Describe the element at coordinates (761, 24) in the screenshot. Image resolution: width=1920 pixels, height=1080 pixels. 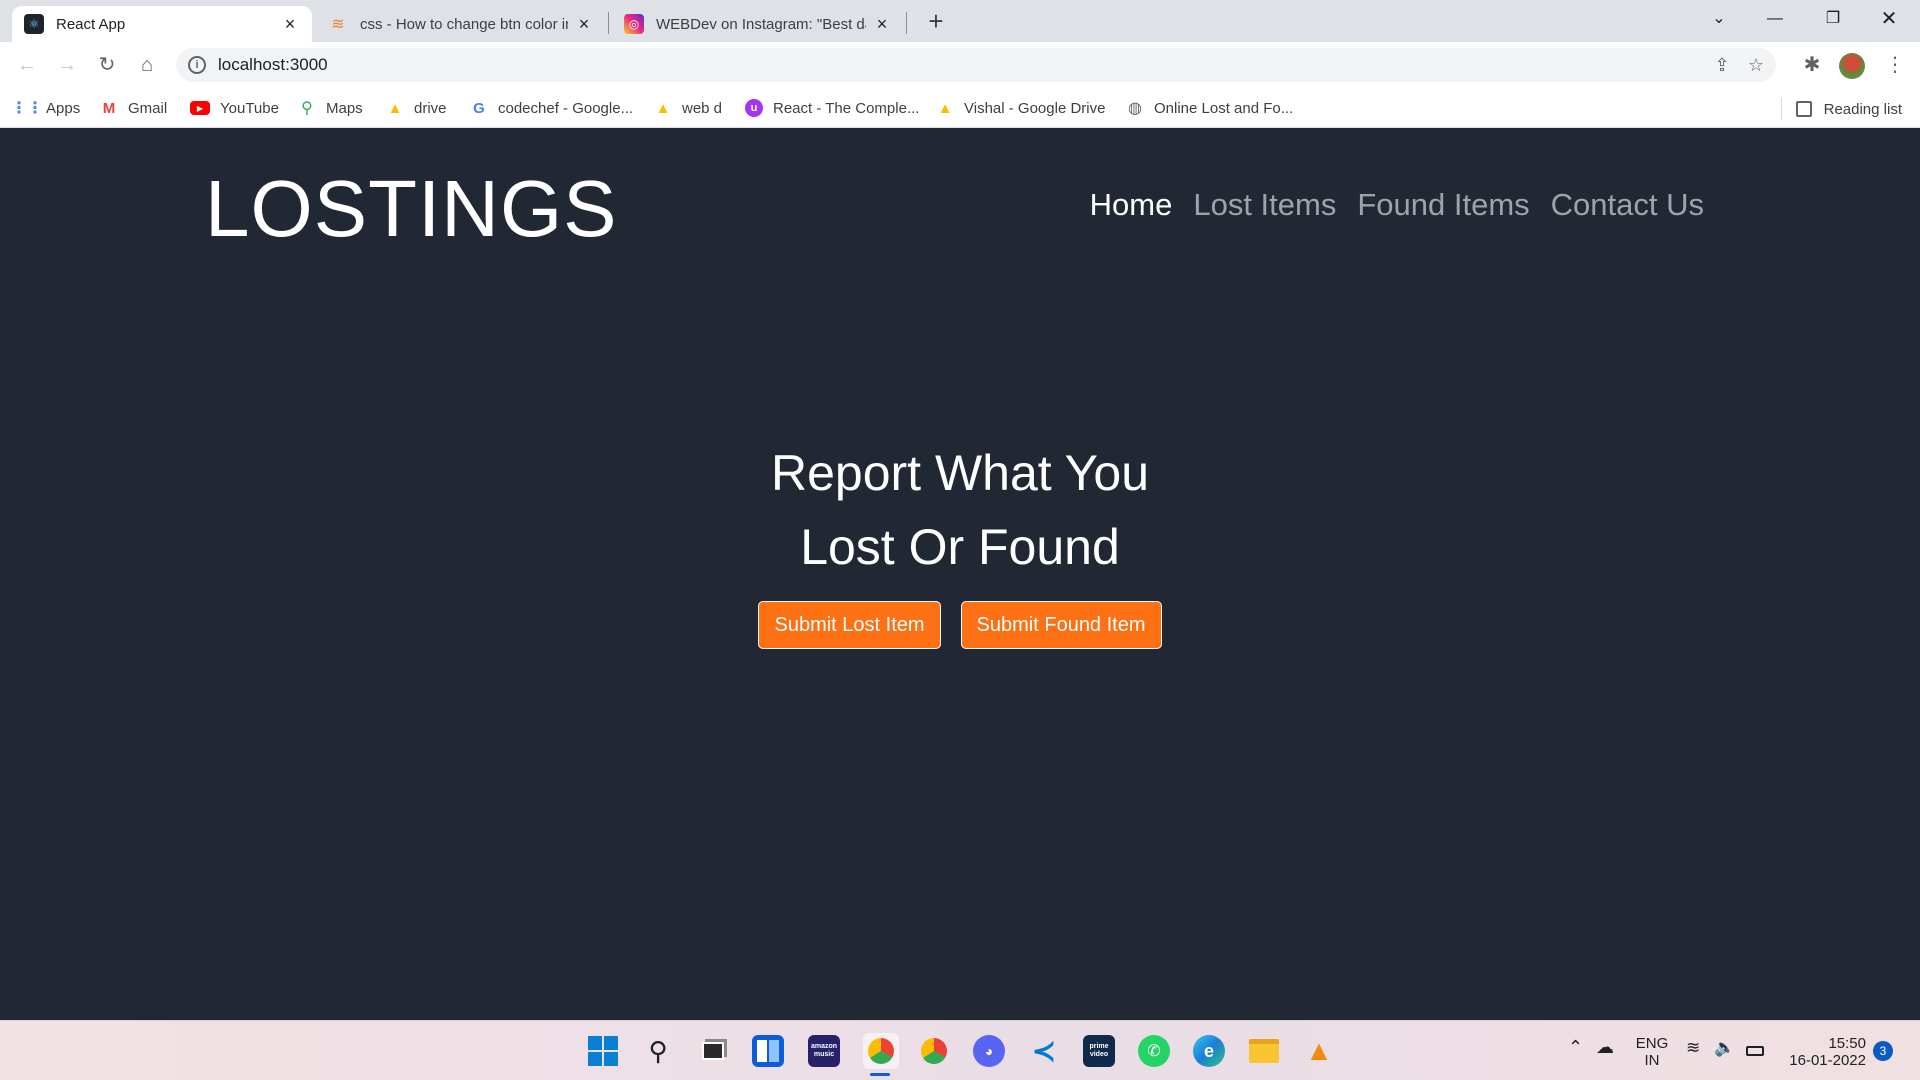
I see `tab-title: WEBDev on Instagram: "Best darl` at that location.